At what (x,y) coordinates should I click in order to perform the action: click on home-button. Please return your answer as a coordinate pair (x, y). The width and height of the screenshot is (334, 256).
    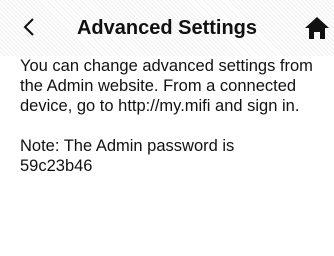
    Looking at the image, I should click on (317, 28).